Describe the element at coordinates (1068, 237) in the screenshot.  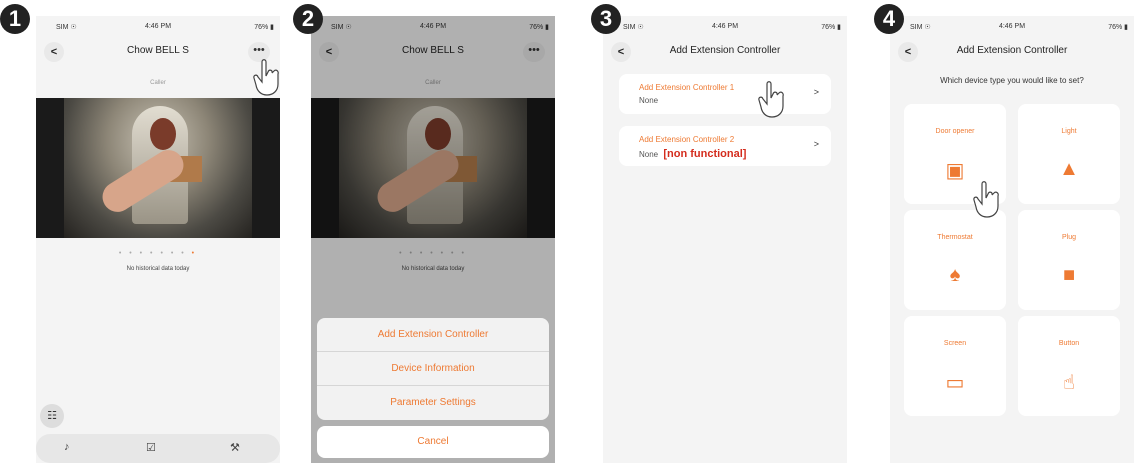
I see `device-label: Plug` at that location.